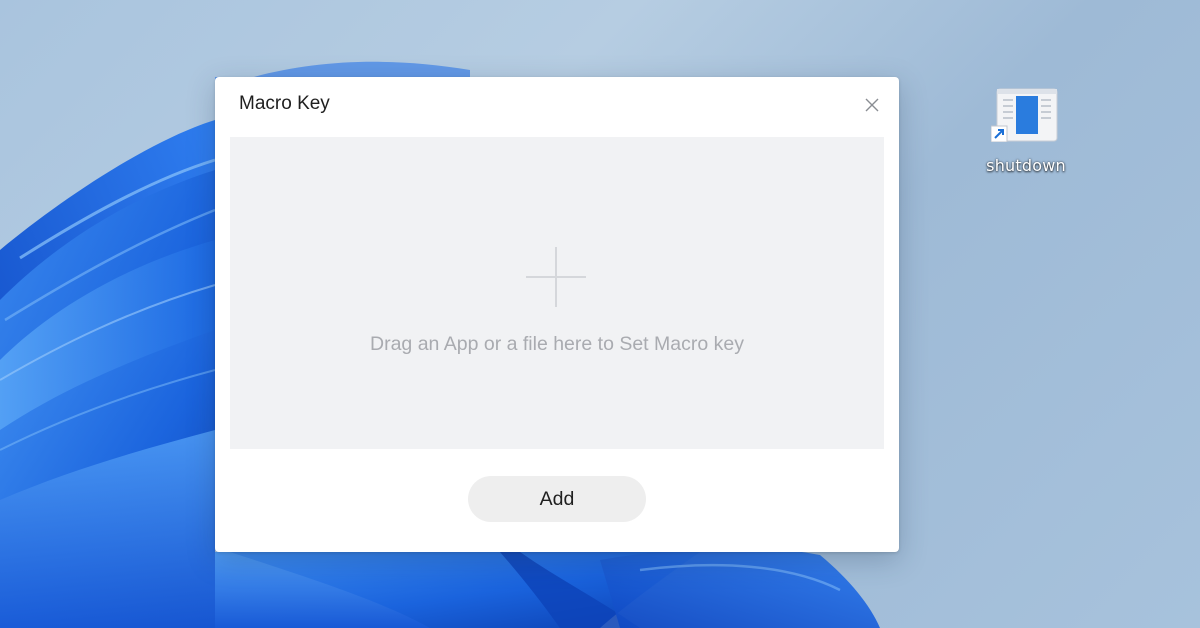 The width and height of the screenshot is (1200, 628). I want to click on close-button, so click(872, 105).